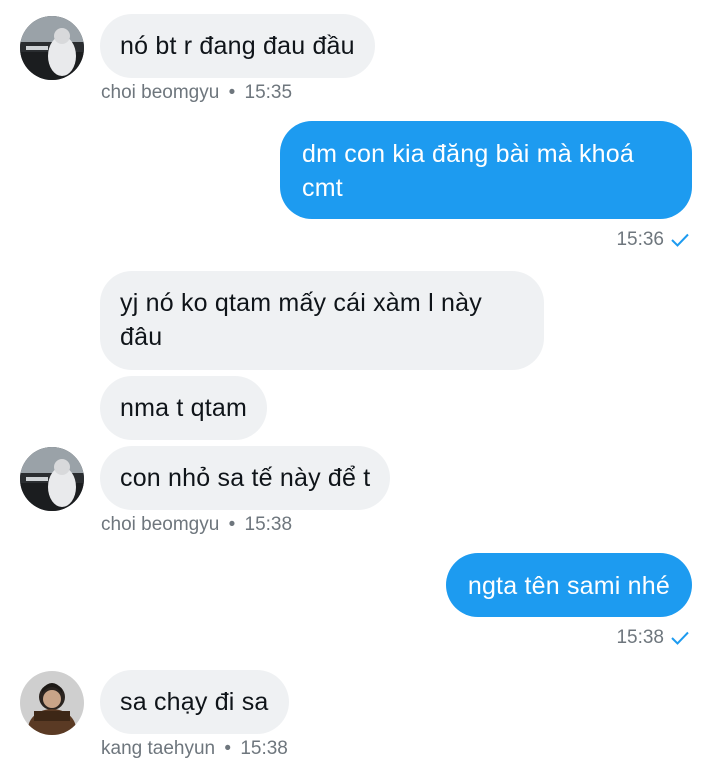 This screenshot has height=765, width=720. What do you see at coordinates (322, 320) in the screenshot?
I see `message-bubble-incoming: yj nó ko qtam mấy cái xàm l này đâu` at bounding box center [322, 320].